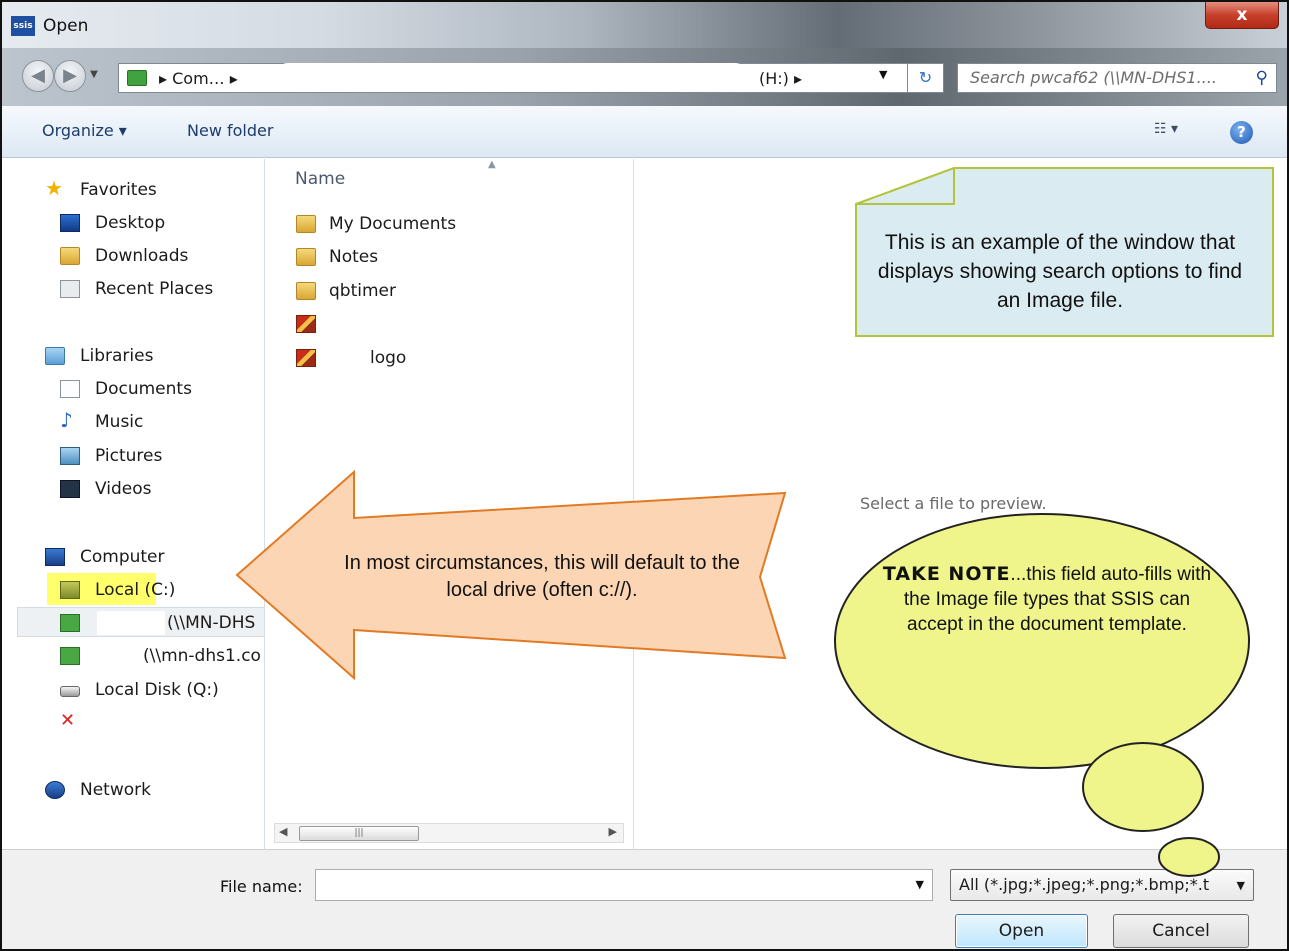 The image size is (1289, 951). I want to click on search-icon: ⚲, so click(1262, 78).